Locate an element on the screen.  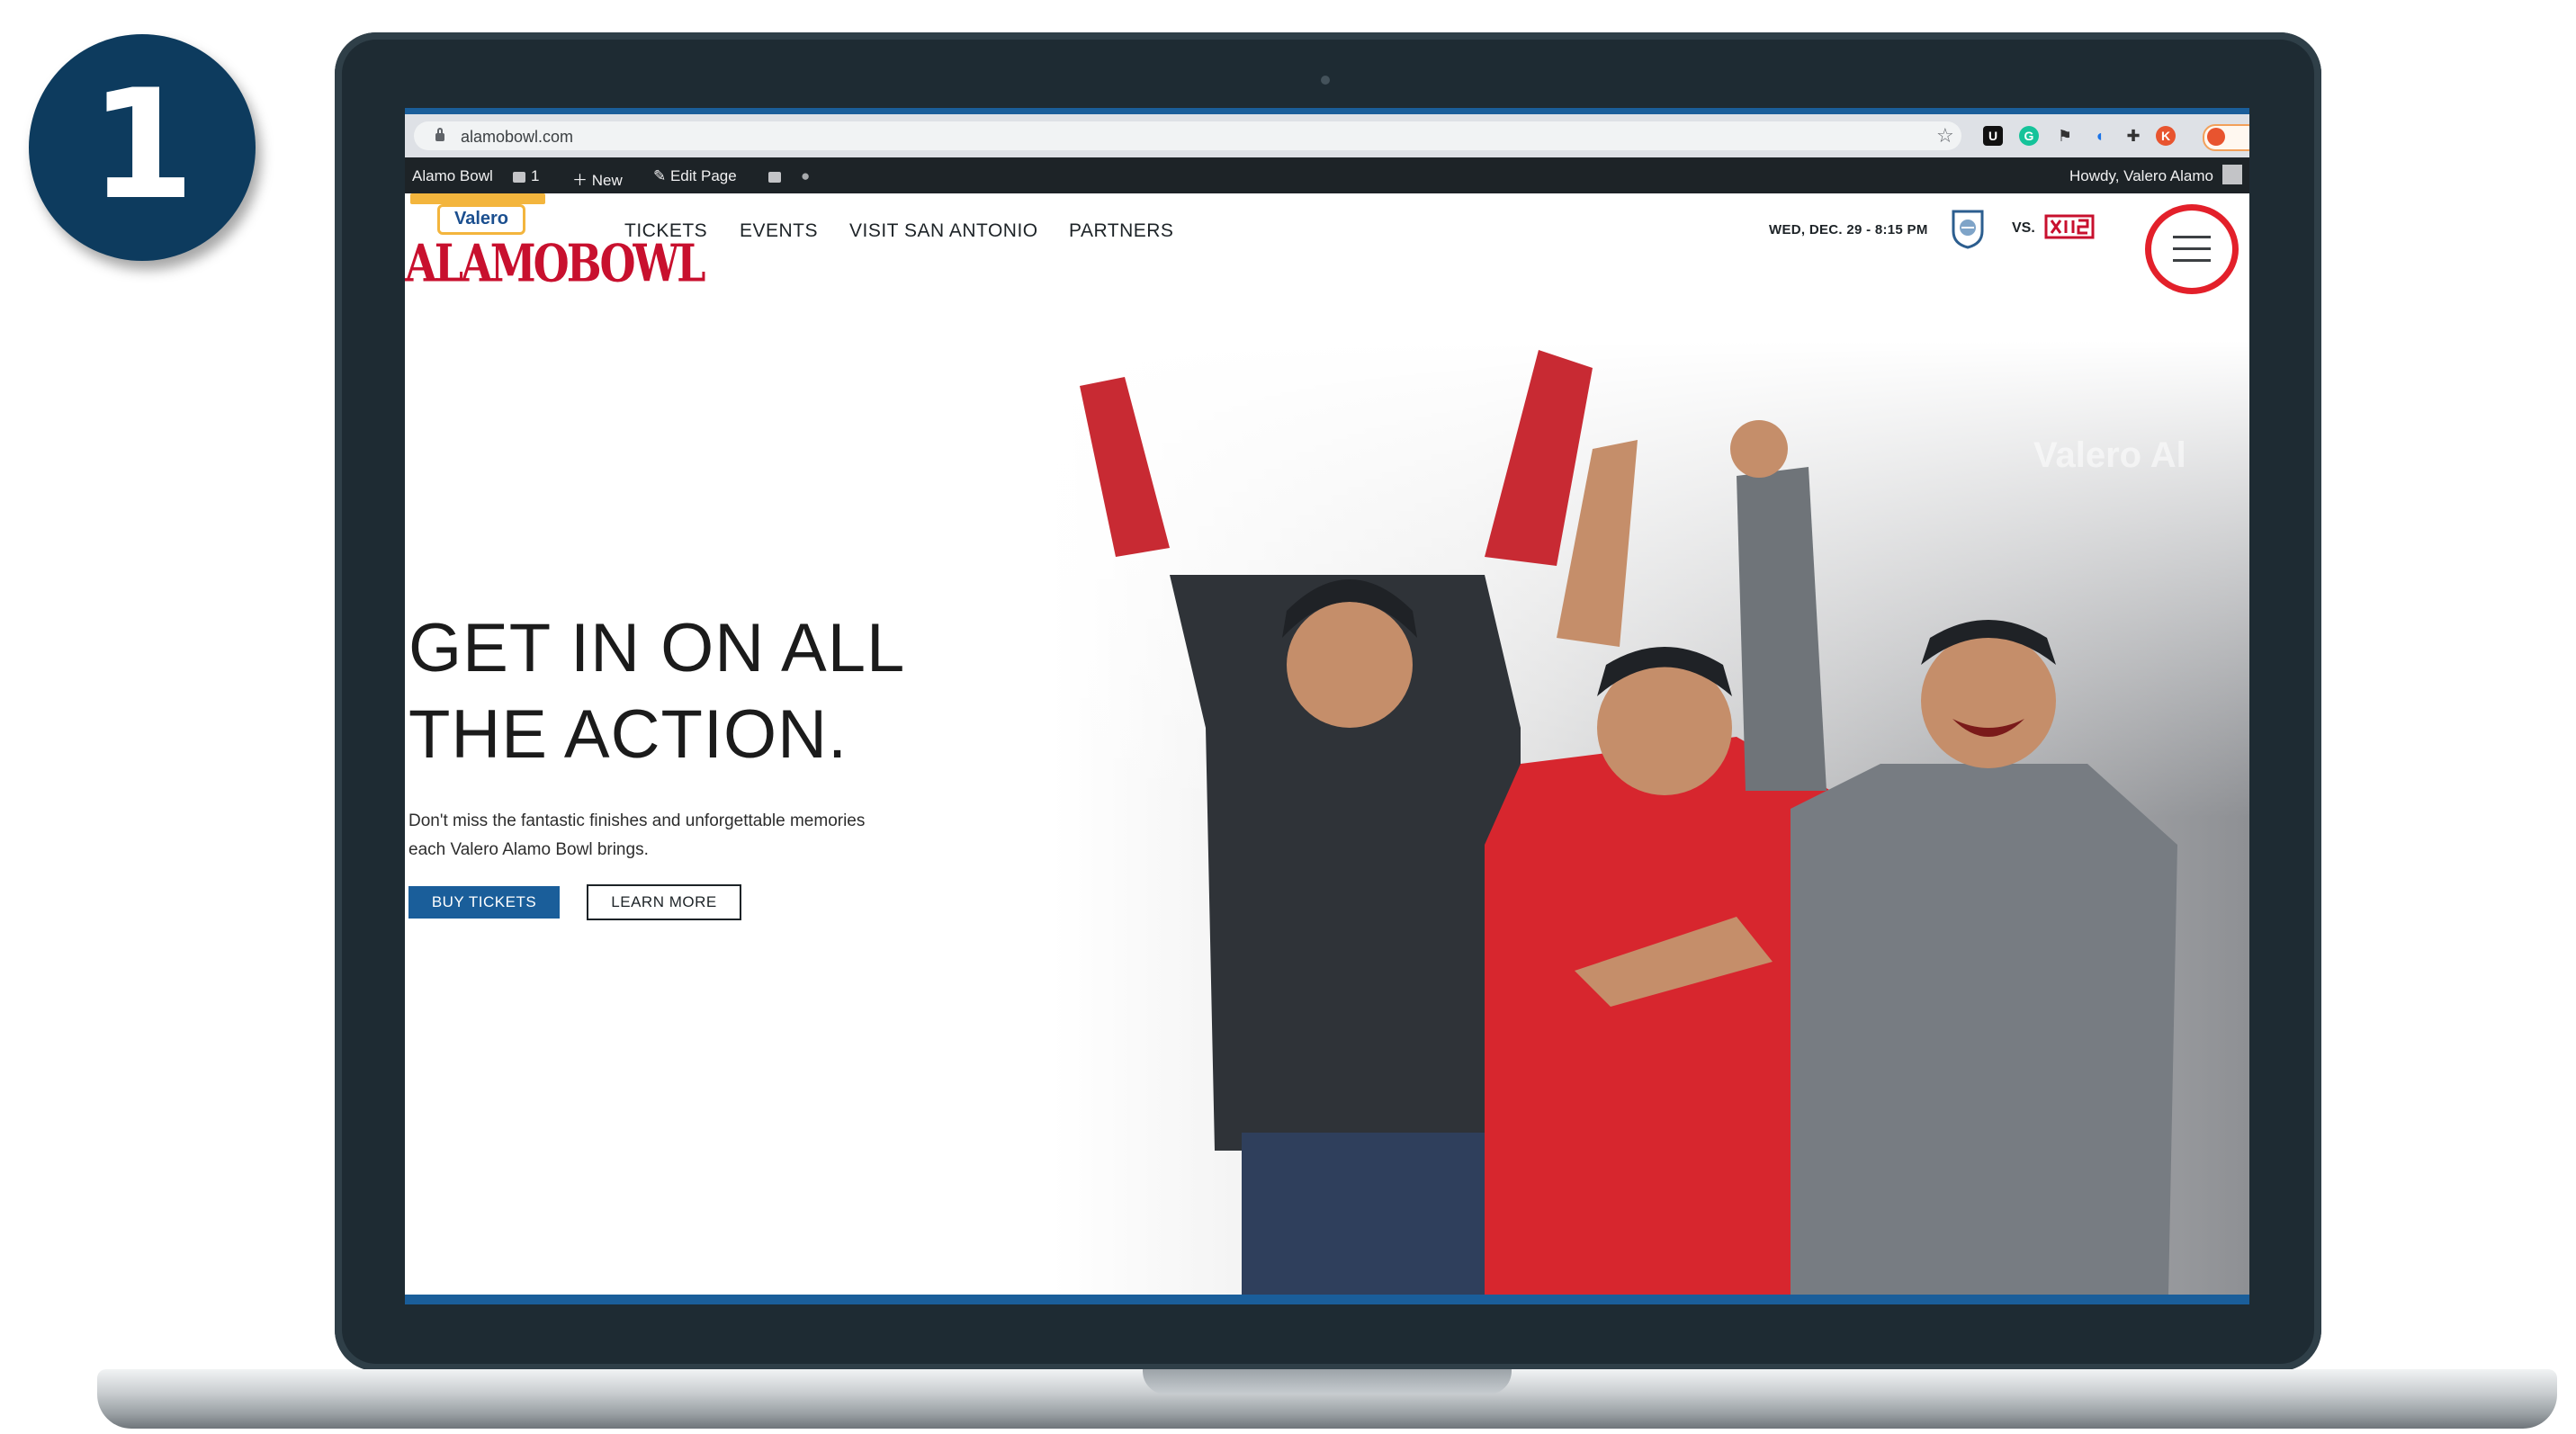
alamo-bowl-logo: Valero ALAMOBOWL is located at coordinates (556, 244).